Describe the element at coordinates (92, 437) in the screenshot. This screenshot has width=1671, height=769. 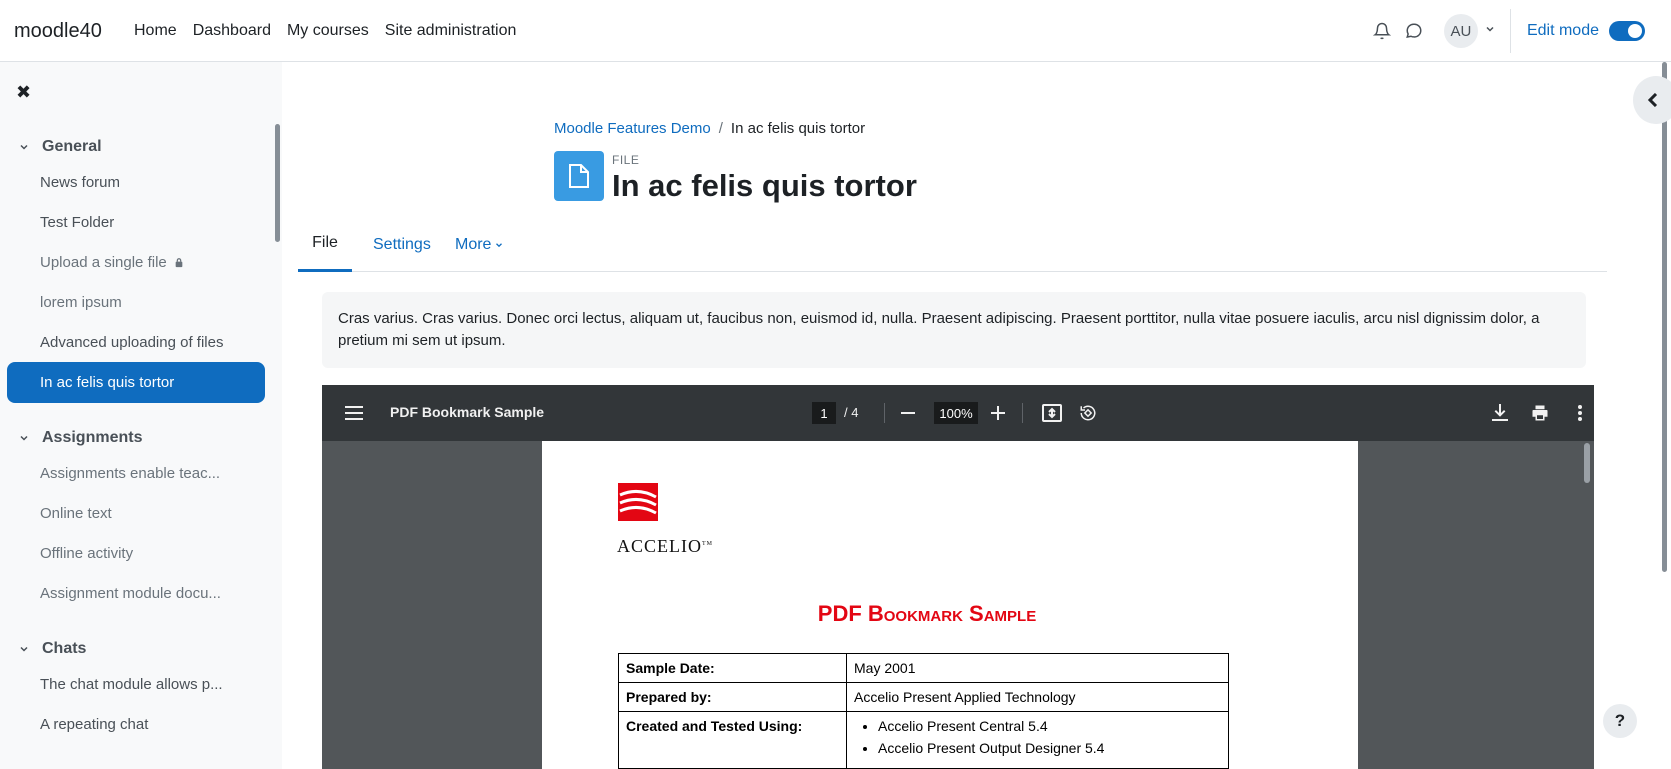
I see `section-title-assignments: Assignments` at that location.